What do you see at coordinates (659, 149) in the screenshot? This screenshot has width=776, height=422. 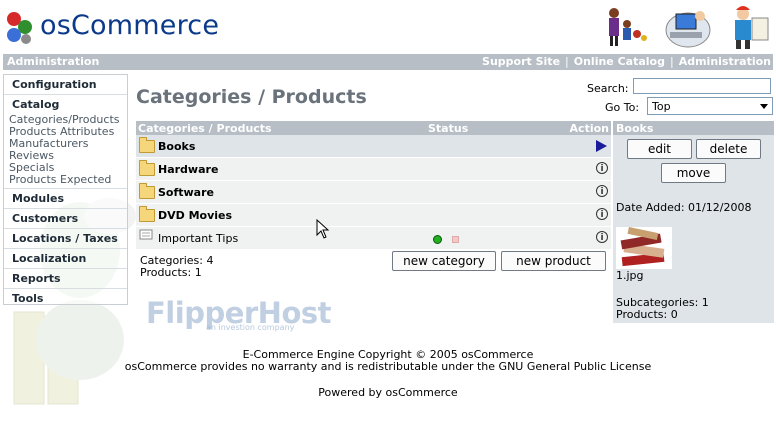 I see `edit-button: edit` at bounding box center [659, 149].